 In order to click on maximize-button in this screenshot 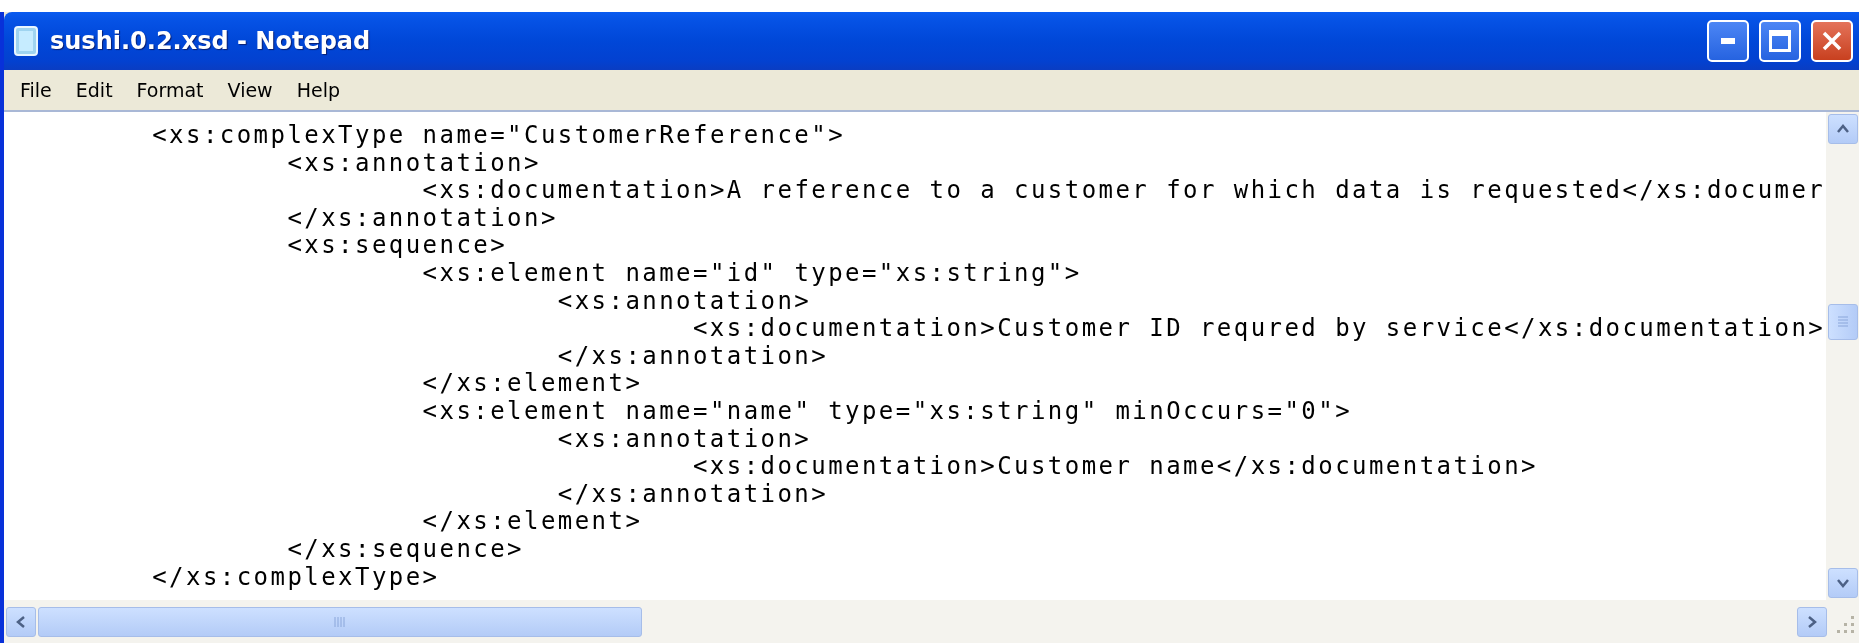, I will do `click(1780, 41)`.